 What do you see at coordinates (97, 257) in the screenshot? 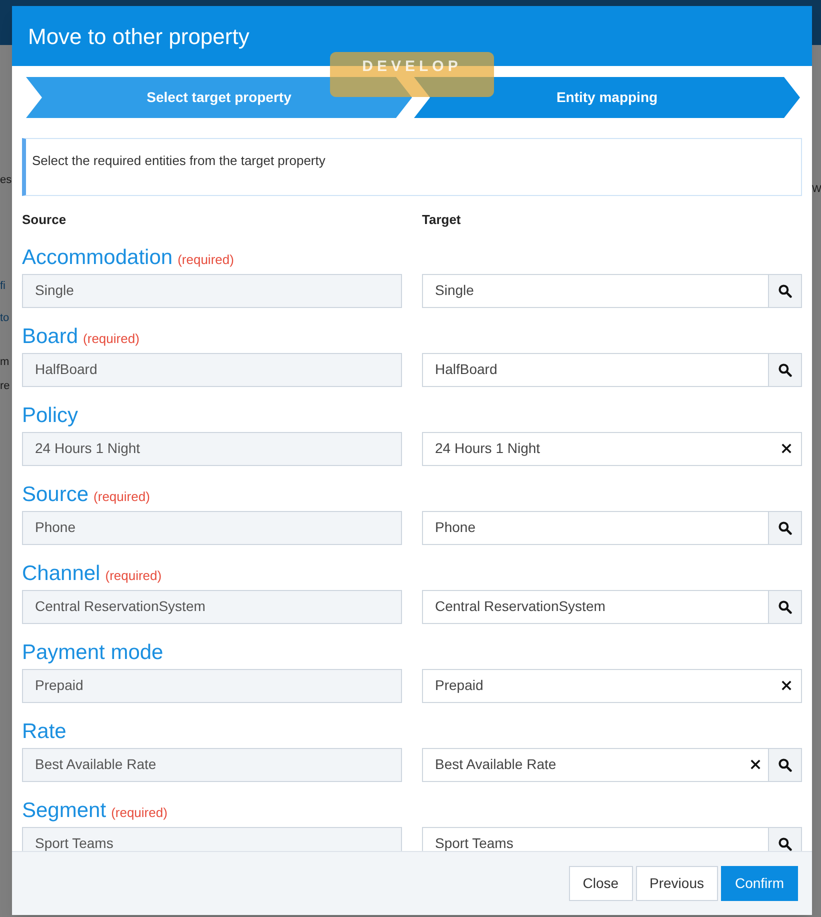
I see `field-label: Accommodation` at bounding box center [97, 257].